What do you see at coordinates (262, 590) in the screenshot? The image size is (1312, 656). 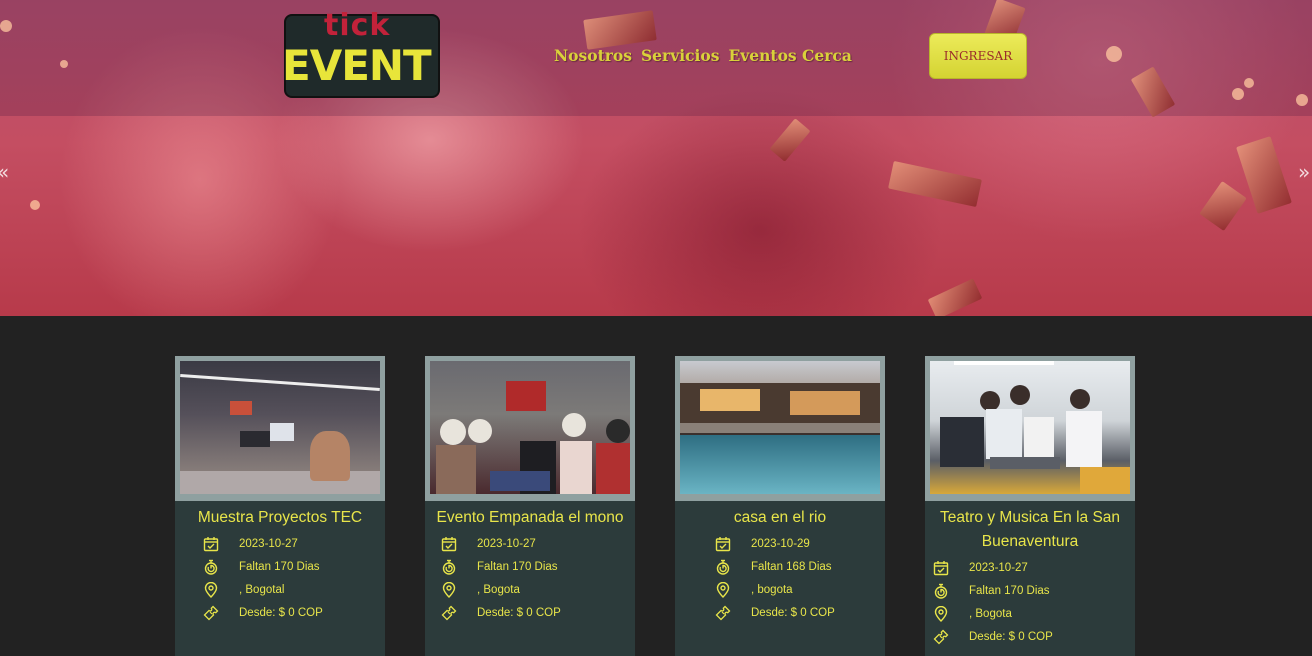 I see `event-location: , Bogotal` at bounding box center [262, 590].